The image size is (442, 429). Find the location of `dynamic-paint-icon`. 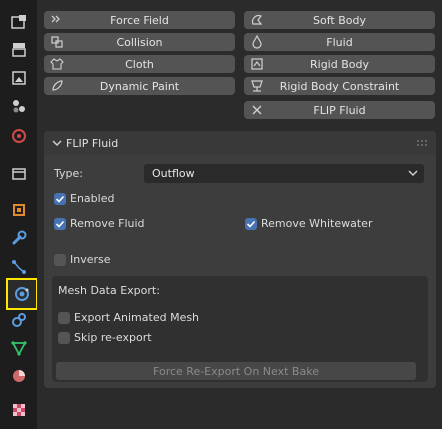

dynamic-paint-icon is located at coordinates (57, 85).